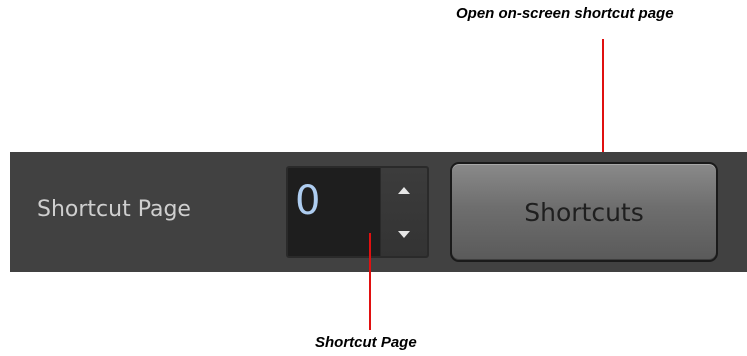 This screenshot has height=356, width=747. I want to click on arrow-down-icon, so click(404, 234).